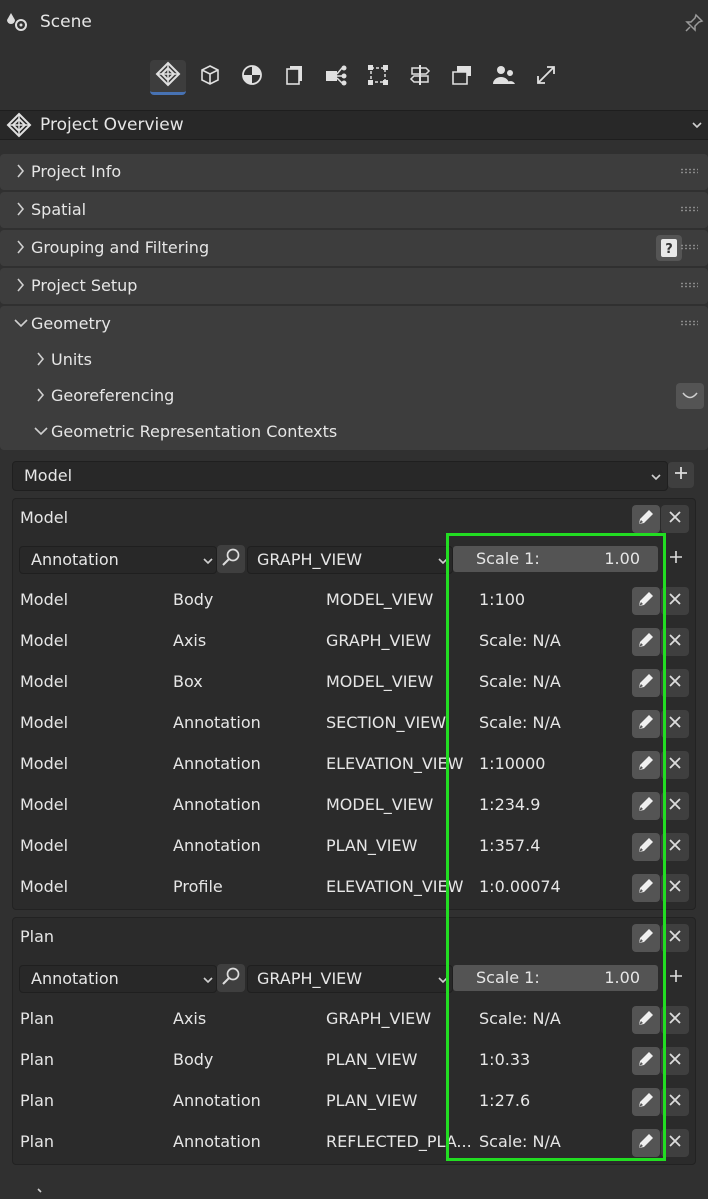  Describe the element at coordinates (168, 77) in the screenshot. I see `tab-project-overview` at that location.